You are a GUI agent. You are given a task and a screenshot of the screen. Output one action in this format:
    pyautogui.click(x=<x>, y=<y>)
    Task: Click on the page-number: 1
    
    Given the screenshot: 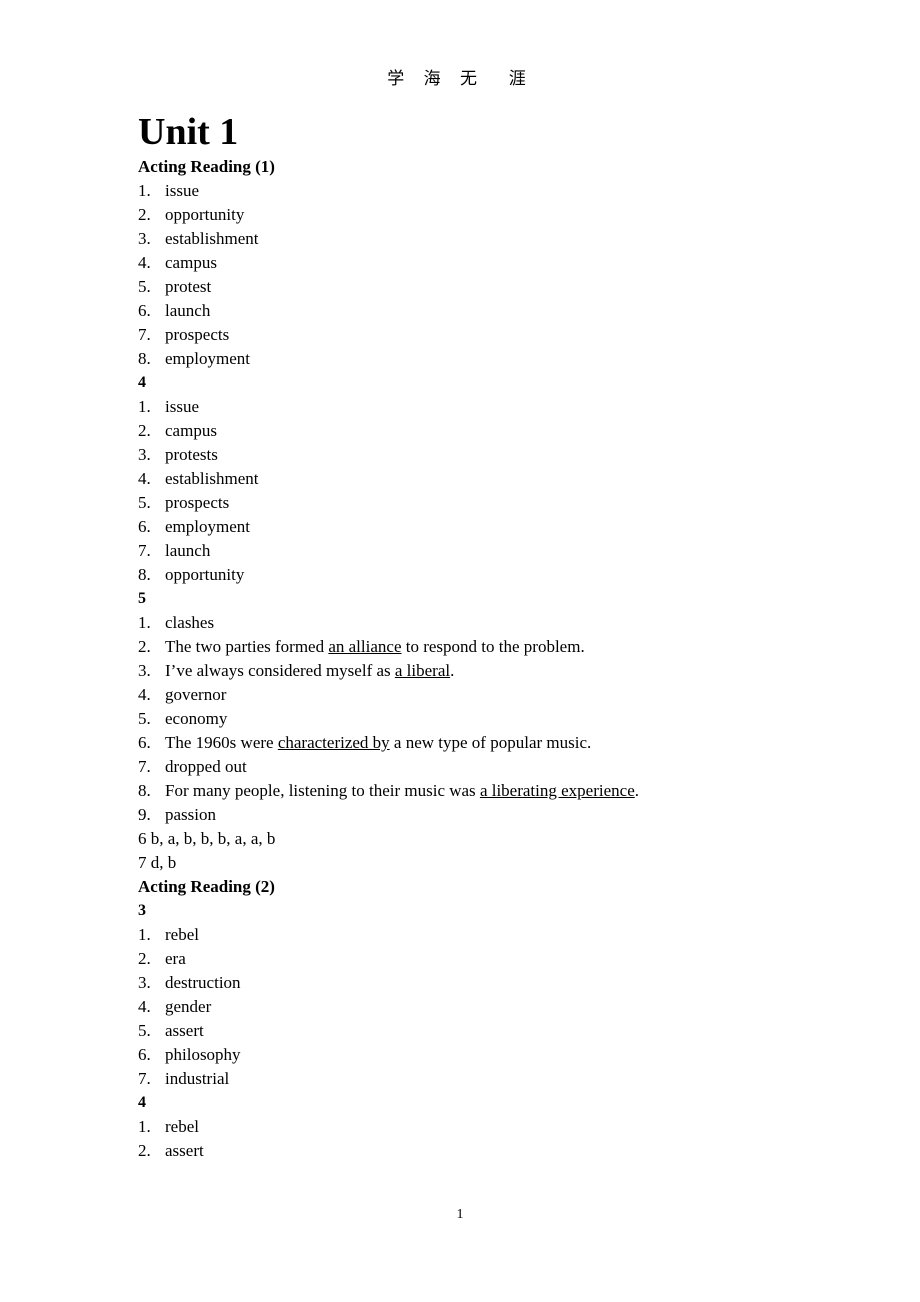 What is the action you would take?
    pyautogui.click(x=460, y=1214)
    